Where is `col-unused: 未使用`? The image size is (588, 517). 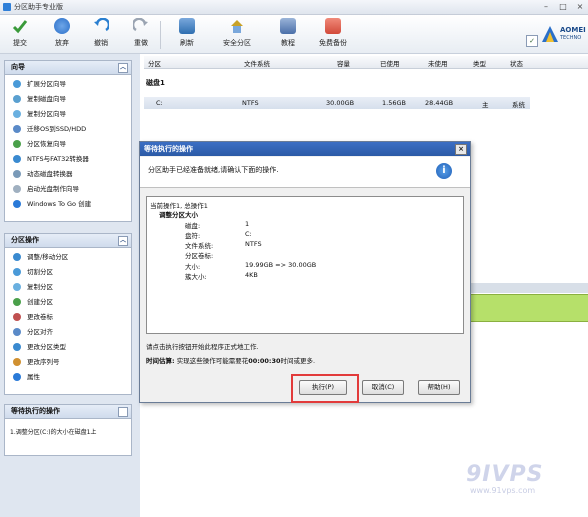
col-unused: 未使用 is located at coordinates (438, 63).